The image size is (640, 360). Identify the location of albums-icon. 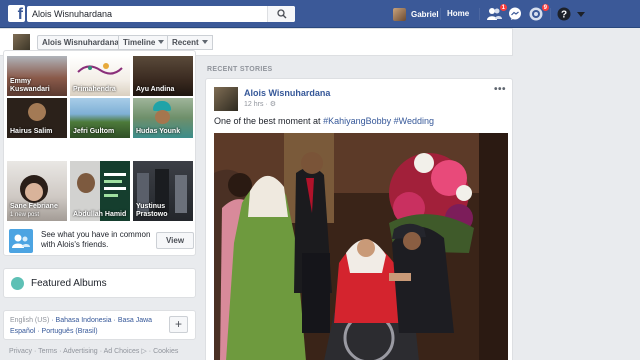
(17, 283).